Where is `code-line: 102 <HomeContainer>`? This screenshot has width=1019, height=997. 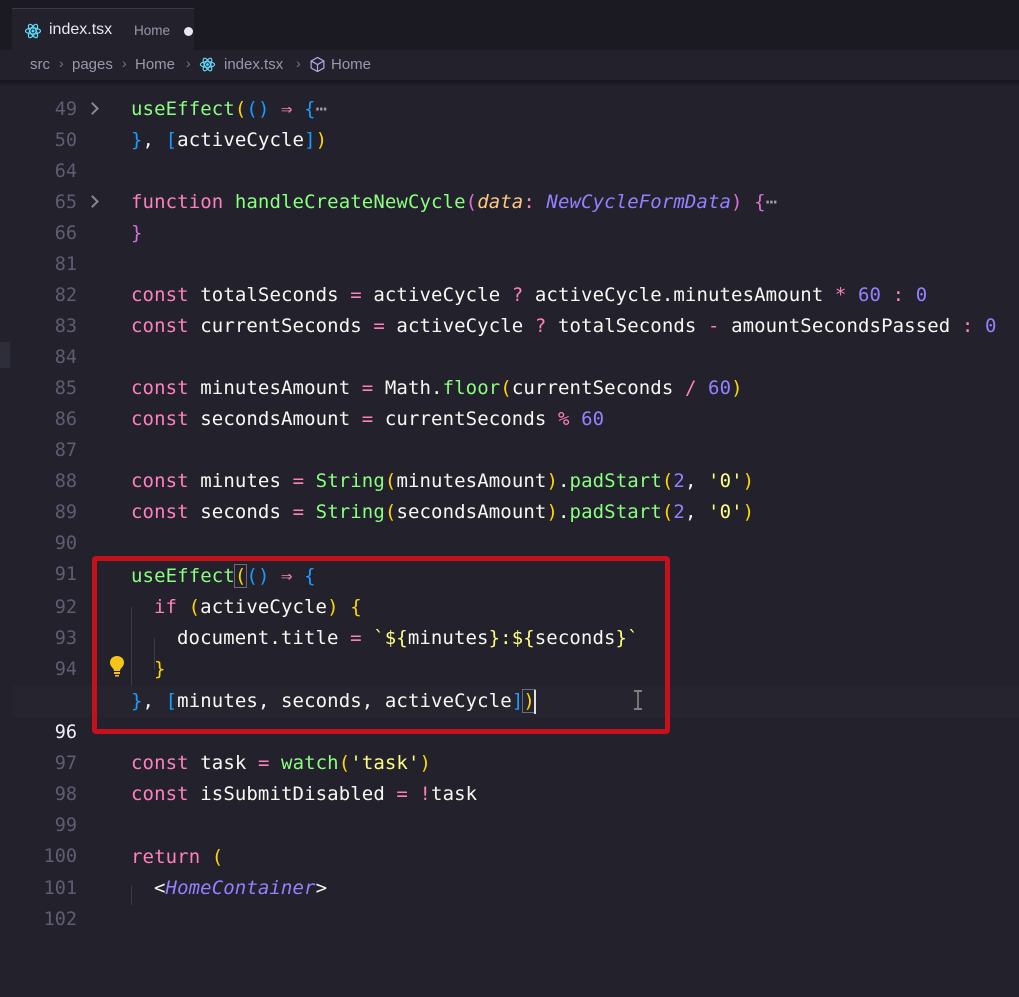
code-line: 102 <HomeContainer> is located at coordinates (509, 901).